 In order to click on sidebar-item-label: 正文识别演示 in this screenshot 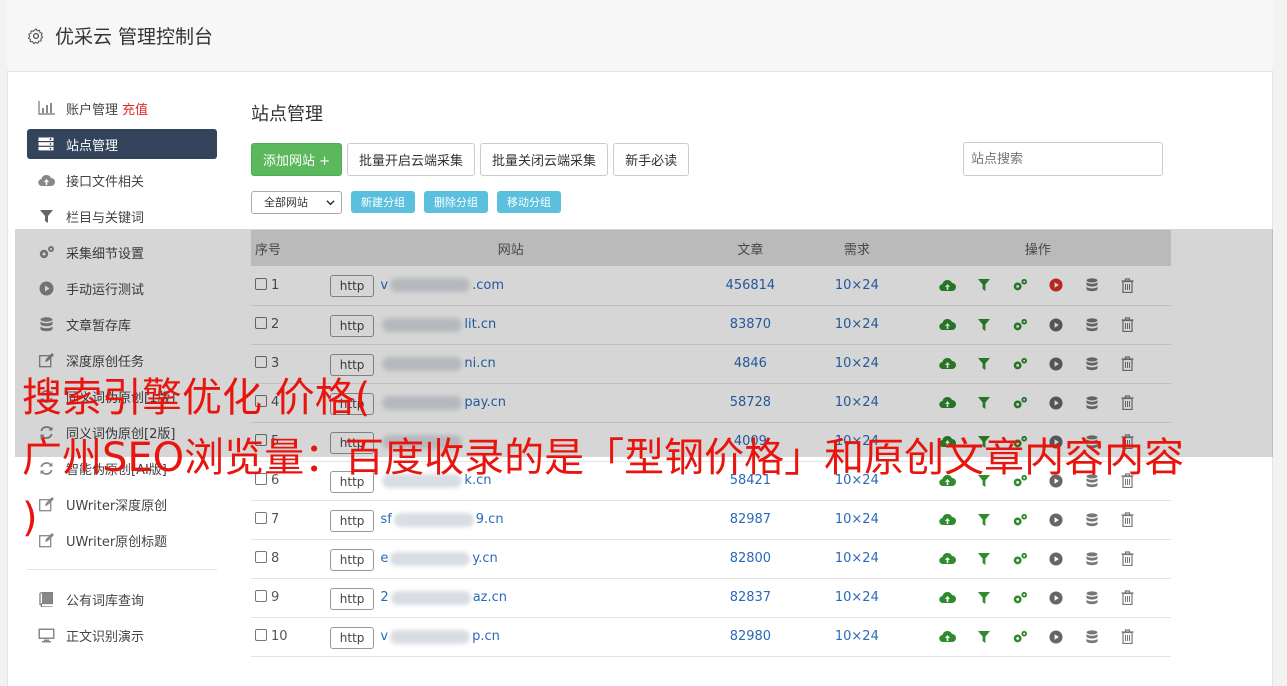, I will do `click(105, 637)`.